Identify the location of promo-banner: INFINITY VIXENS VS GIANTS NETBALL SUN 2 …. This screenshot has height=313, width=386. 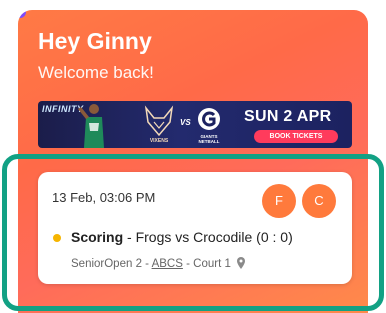
(195, 124).